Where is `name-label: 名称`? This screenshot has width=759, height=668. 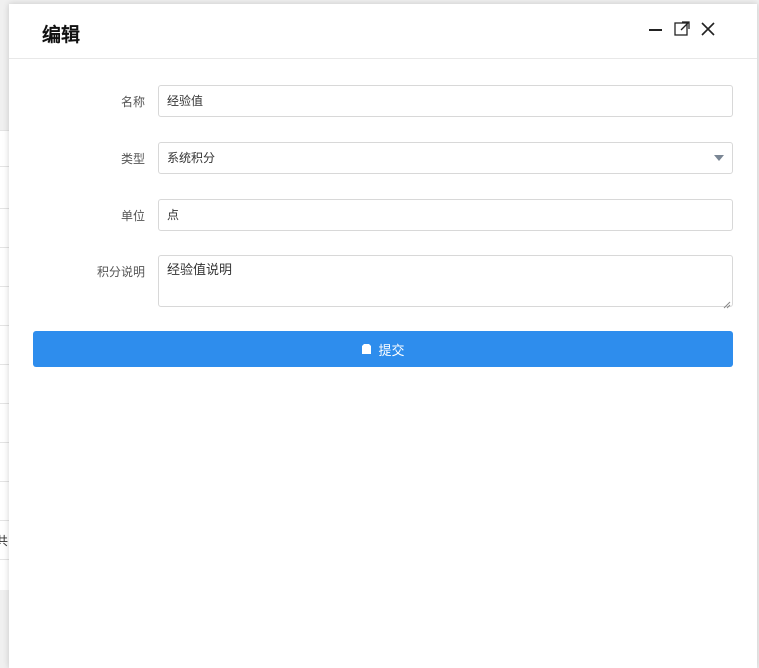 name-label: 名称 is located at coordinates (132, 102).